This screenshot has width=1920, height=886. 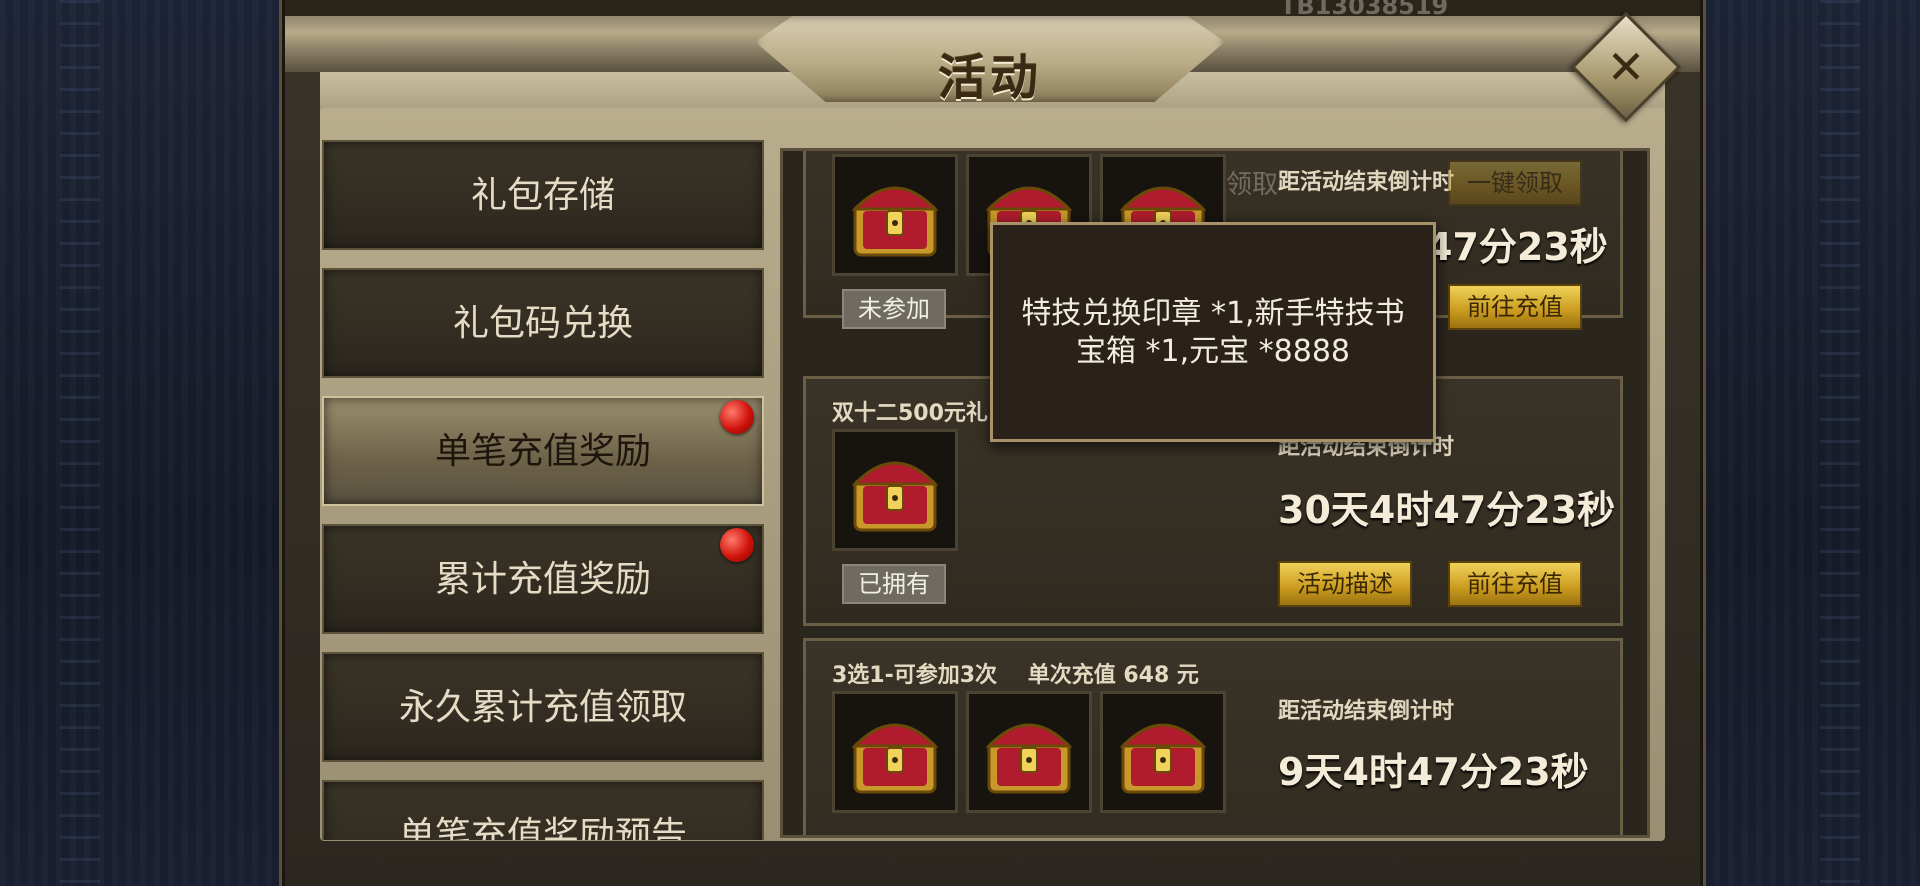 I want to click on sidebar-item-label: 累计充值奖励, so click(x=542, y=579).